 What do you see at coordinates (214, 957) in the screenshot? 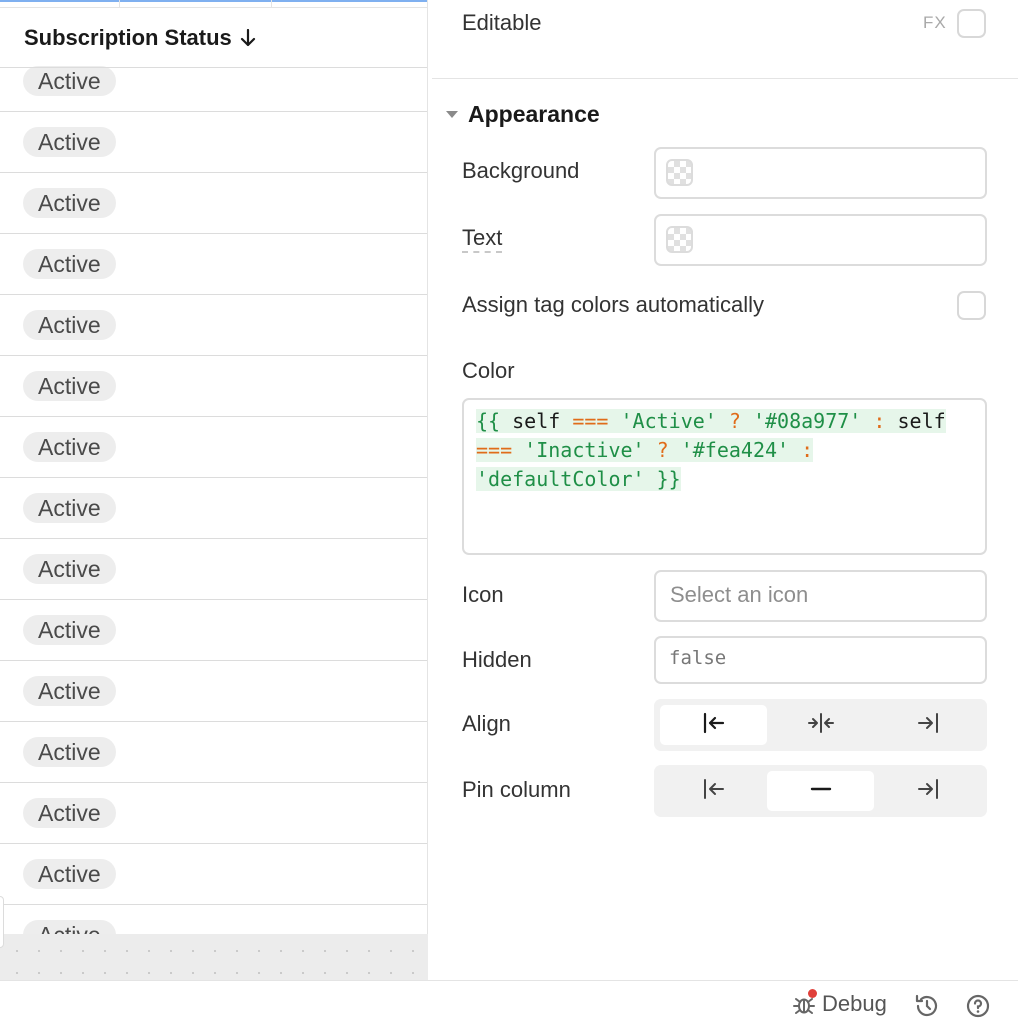
I see `canvas-grid` at bounding box center [214, 957].